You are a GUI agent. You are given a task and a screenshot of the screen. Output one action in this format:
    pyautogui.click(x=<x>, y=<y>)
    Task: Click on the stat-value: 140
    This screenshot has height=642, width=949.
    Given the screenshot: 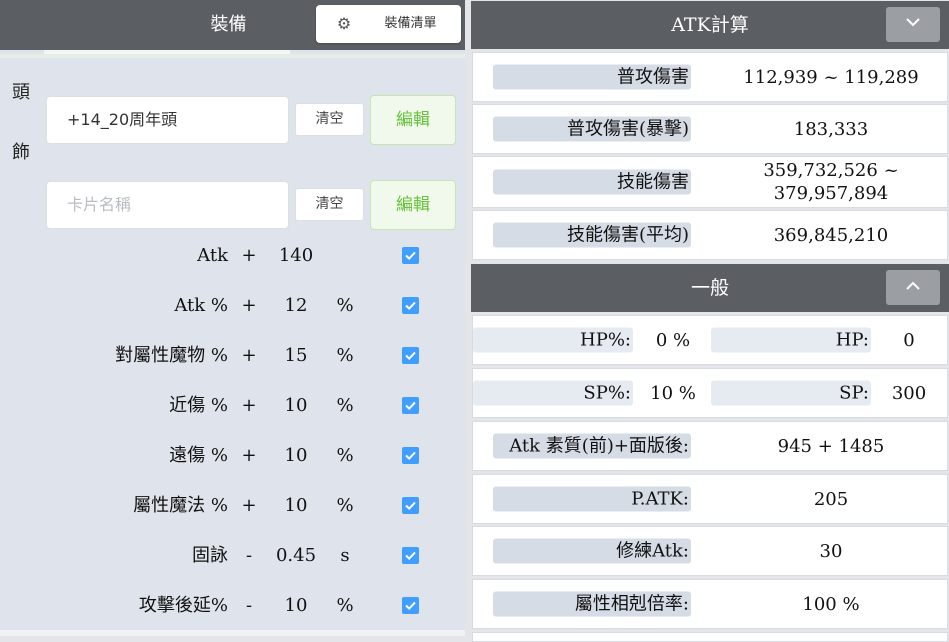 What is the action you would take?
    pyautogui.click(x=296, y=255)
    